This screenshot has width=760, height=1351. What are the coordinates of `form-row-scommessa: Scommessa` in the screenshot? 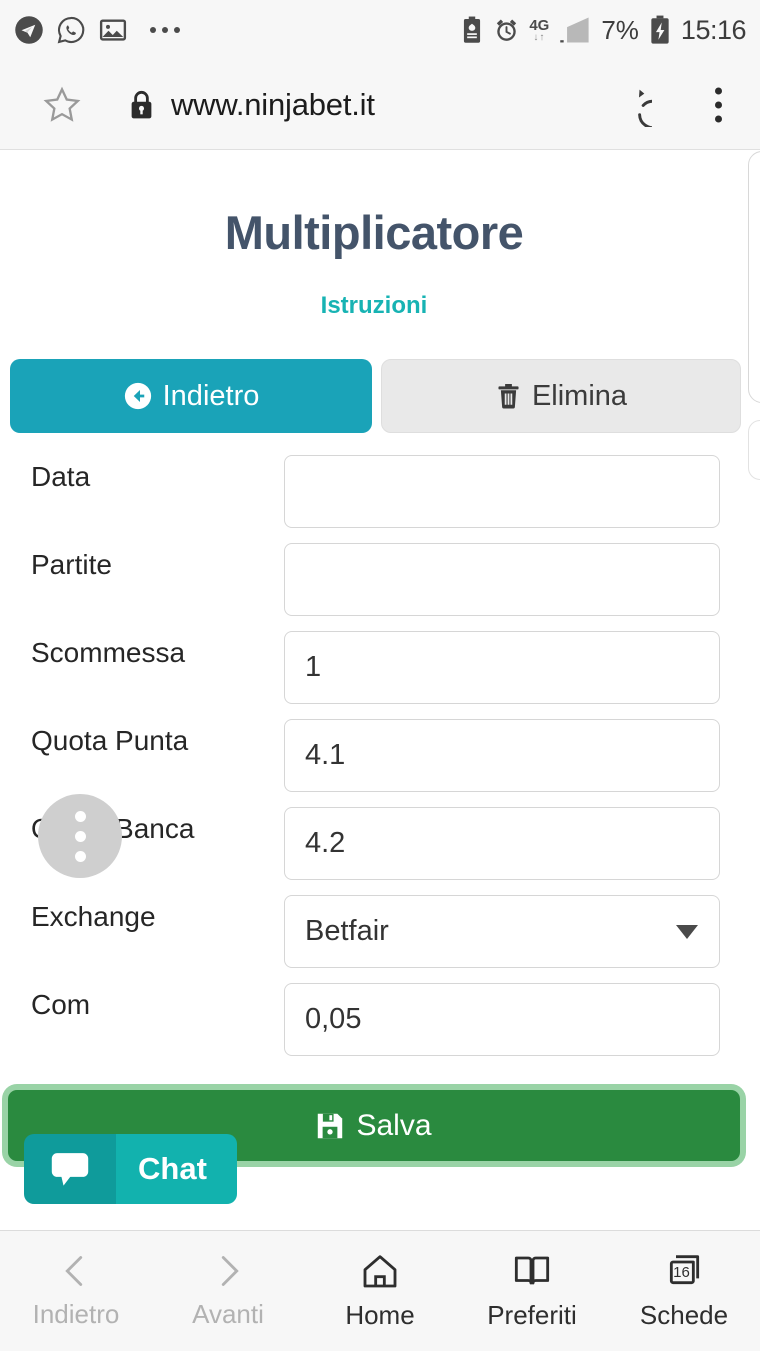 It's located at (374, 667).